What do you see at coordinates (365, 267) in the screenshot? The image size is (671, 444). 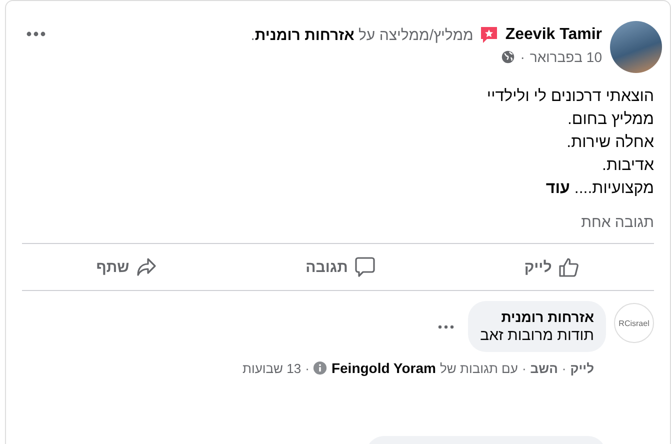 I see `speech-bubble-icon` at bounding box center [365, 267].